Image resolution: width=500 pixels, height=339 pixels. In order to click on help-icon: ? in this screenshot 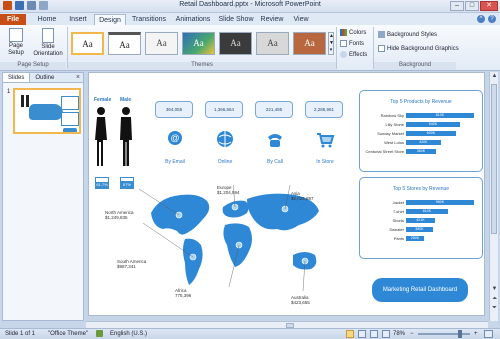, I will do `click(492, 19)`.